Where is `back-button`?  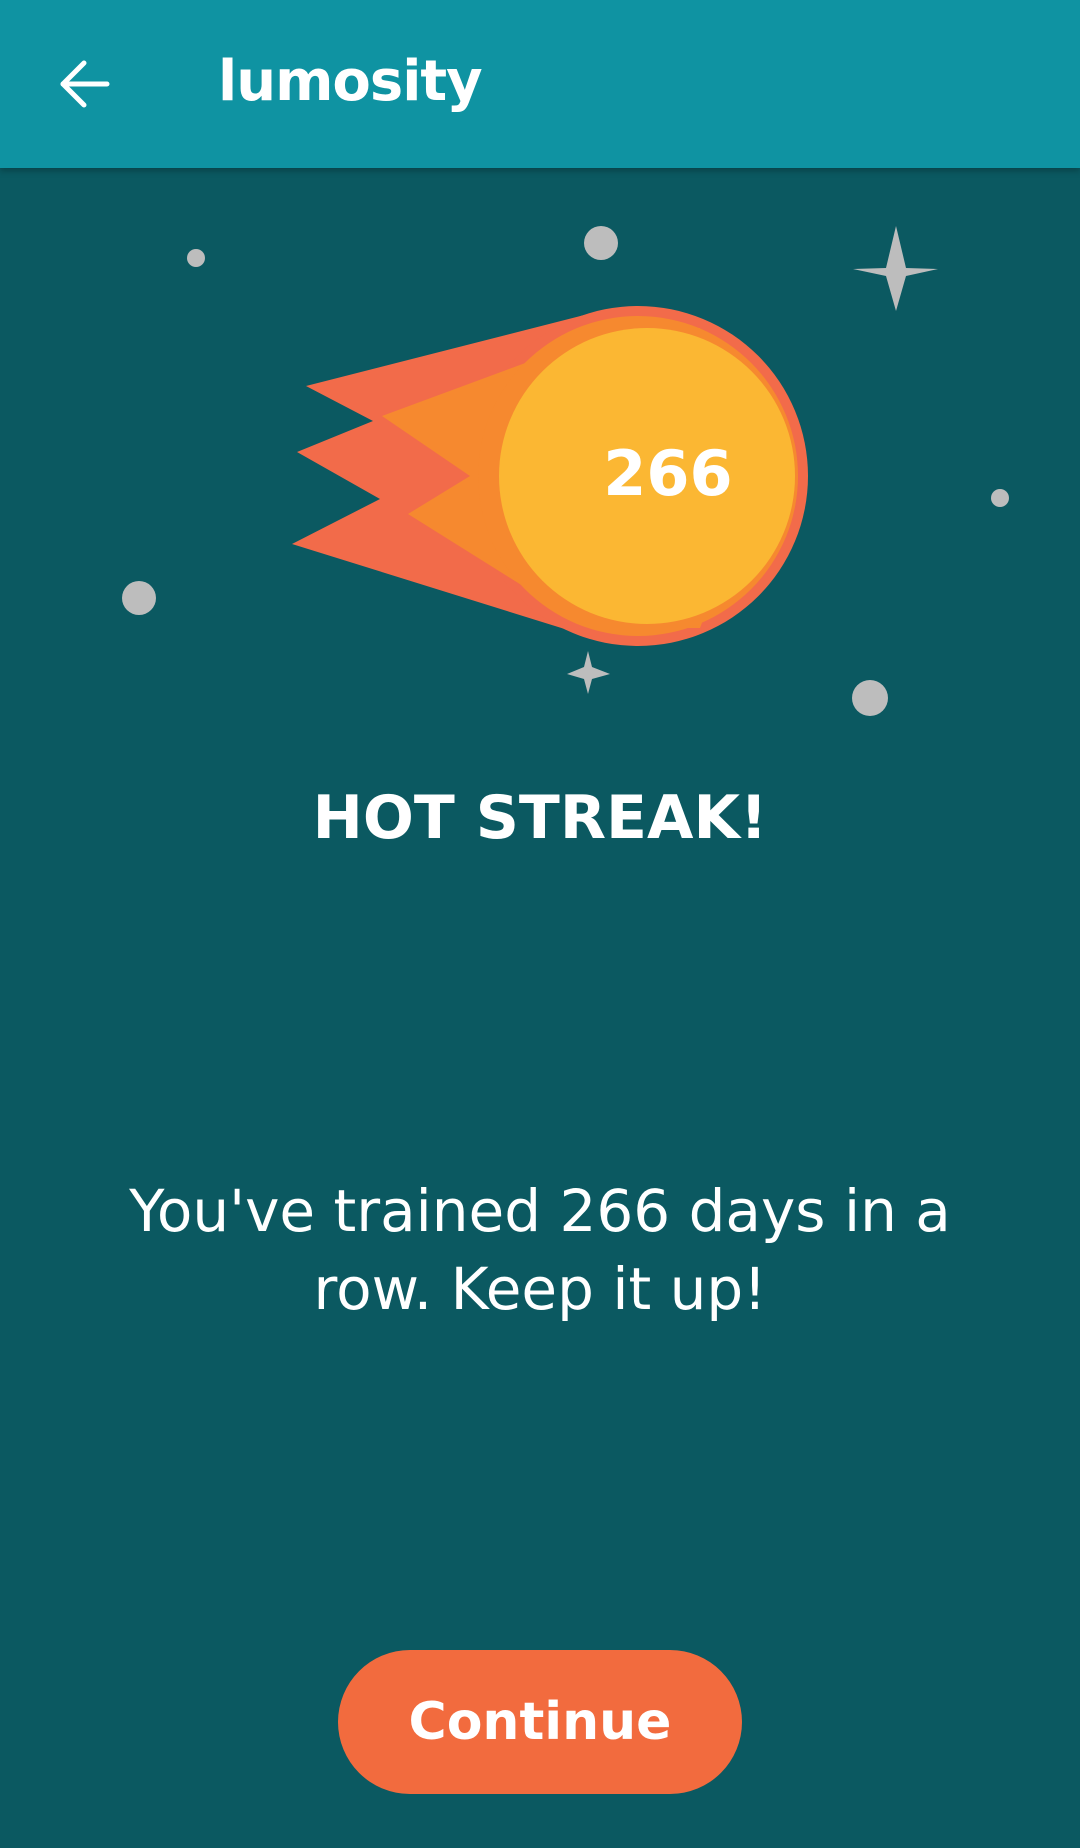
back-button is located at coordinates (84, 84).